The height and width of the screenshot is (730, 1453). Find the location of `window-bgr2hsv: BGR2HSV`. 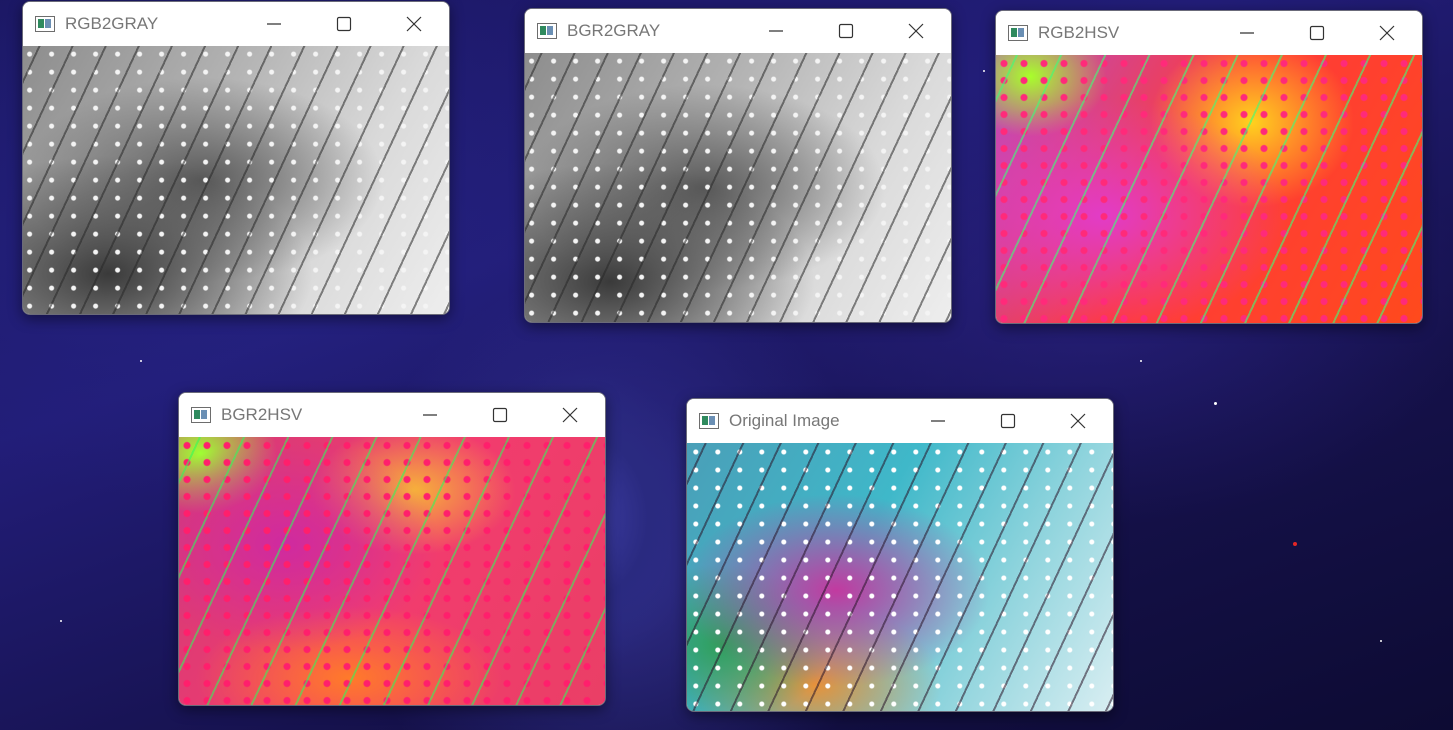

window-bgr2hsv: BGR2HSV is located at coordinates (392, 549).